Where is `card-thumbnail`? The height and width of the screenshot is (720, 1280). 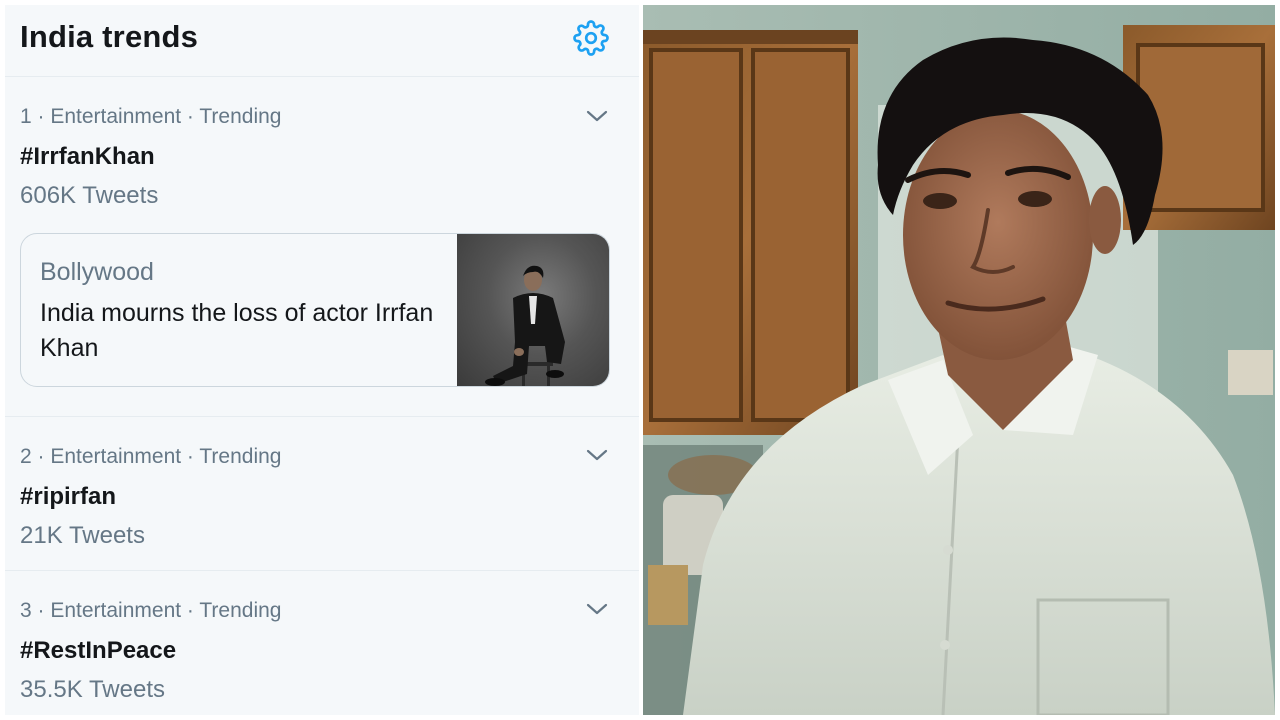 card-thumbnail is located at coordinates (533, 310).